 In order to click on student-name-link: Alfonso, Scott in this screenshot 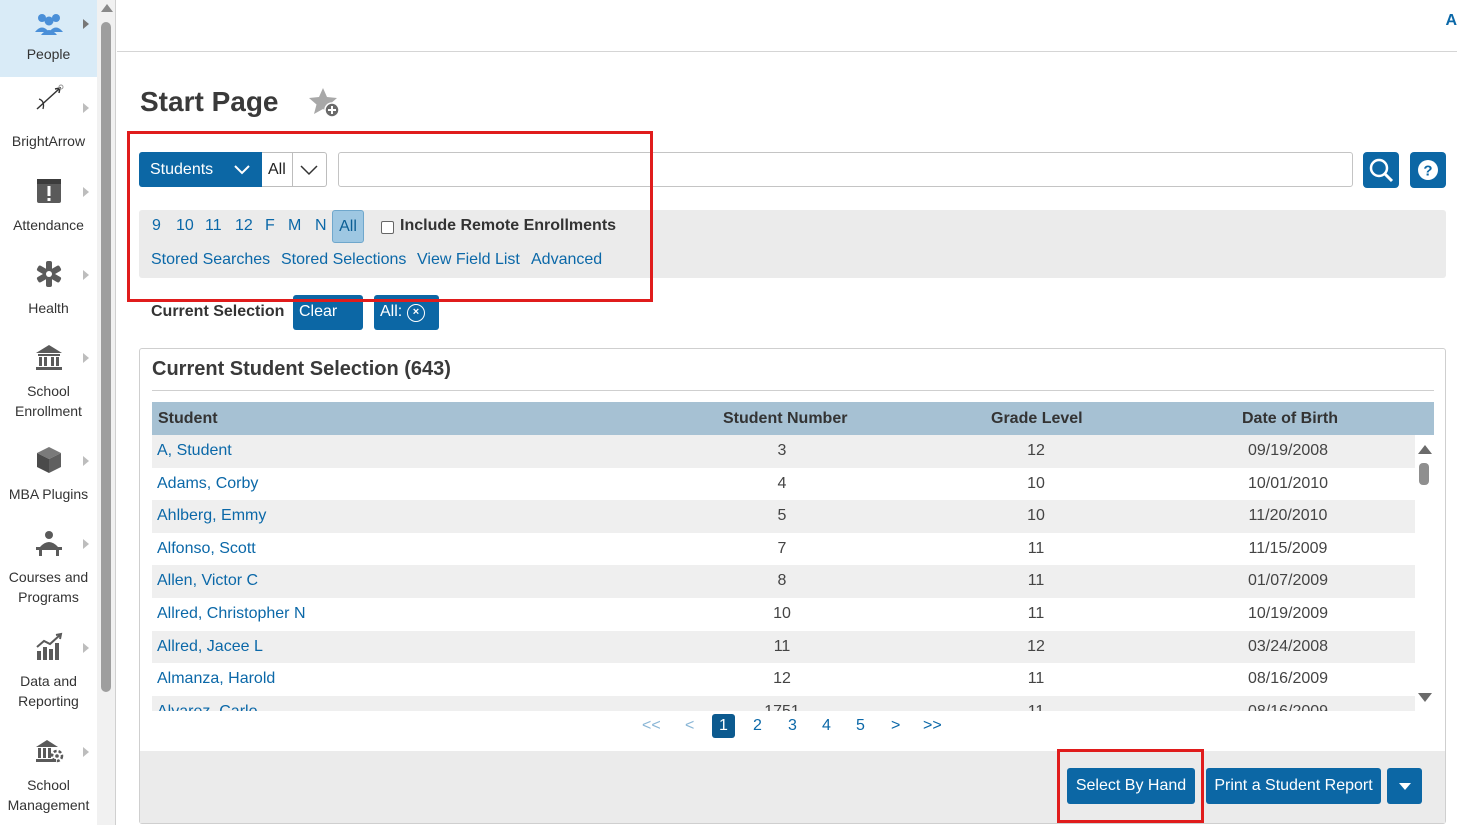, I will do `click(206, 549)`.